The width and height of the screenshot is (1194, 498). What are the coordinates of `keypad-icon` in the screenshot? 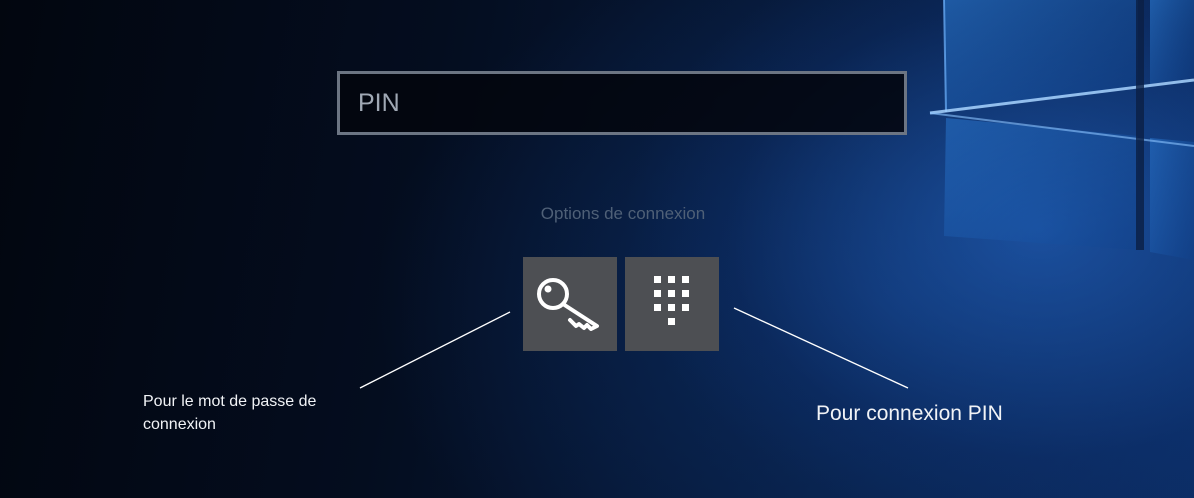 It's located at (671, 300).